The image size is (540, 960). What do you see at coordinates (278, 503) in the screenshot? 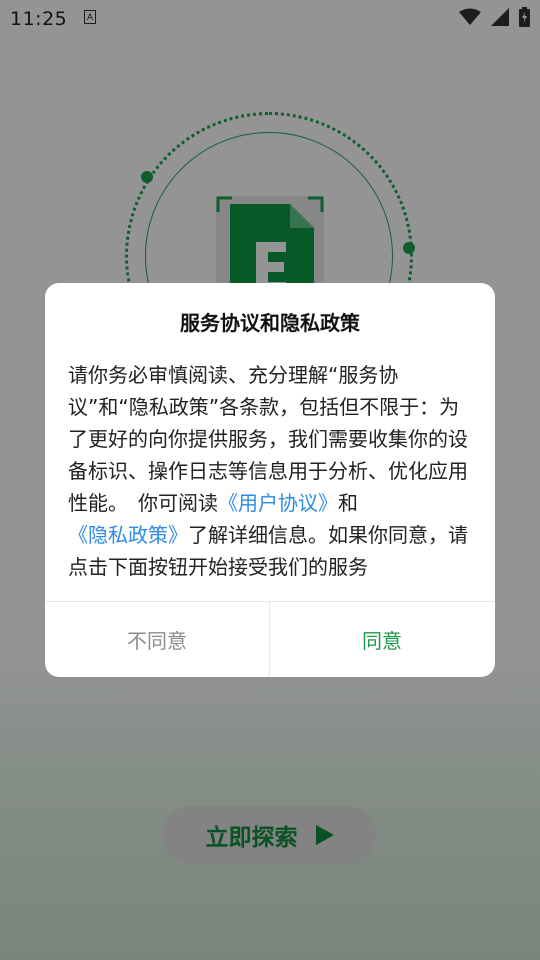
I see `user-agreement-link: 《用户协议》` at bounding box center [278, 503].